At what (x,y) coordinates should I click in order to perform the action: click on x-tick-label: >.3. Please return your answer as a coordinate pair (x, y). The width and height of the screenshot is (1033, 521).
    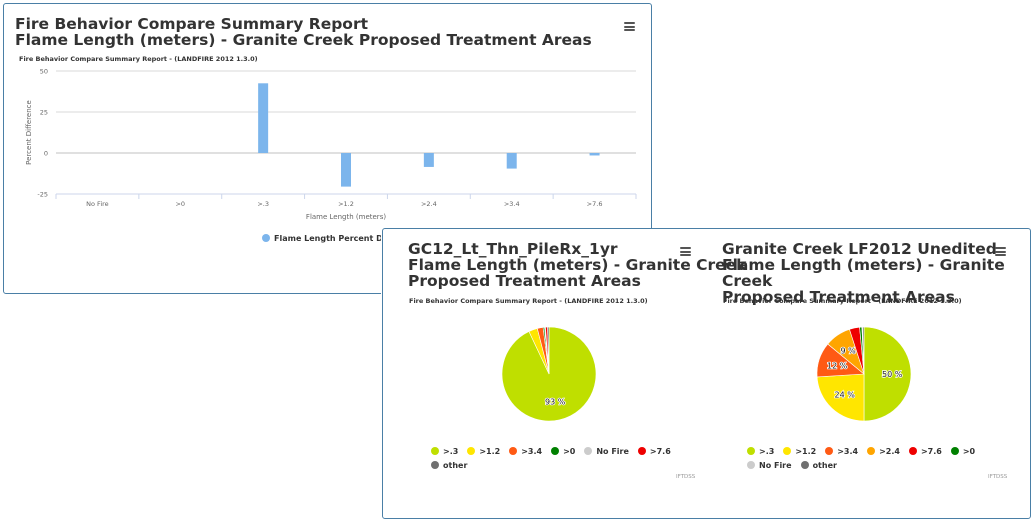
    Looking at the image, I should click on (263, 204).